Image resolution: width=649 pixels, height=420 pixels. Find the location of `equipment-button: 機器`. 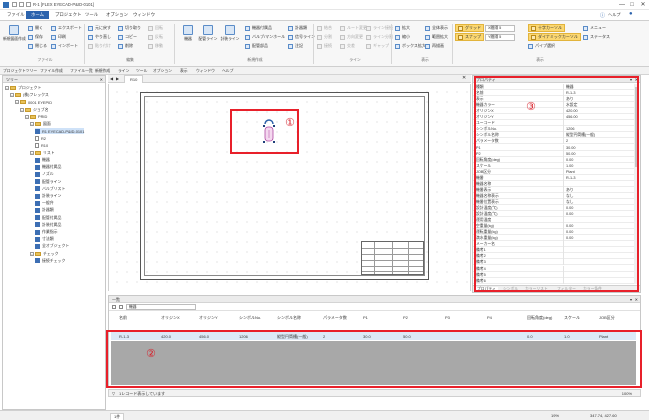

equipment-button: 機器 is located at coordinates (188, 38).